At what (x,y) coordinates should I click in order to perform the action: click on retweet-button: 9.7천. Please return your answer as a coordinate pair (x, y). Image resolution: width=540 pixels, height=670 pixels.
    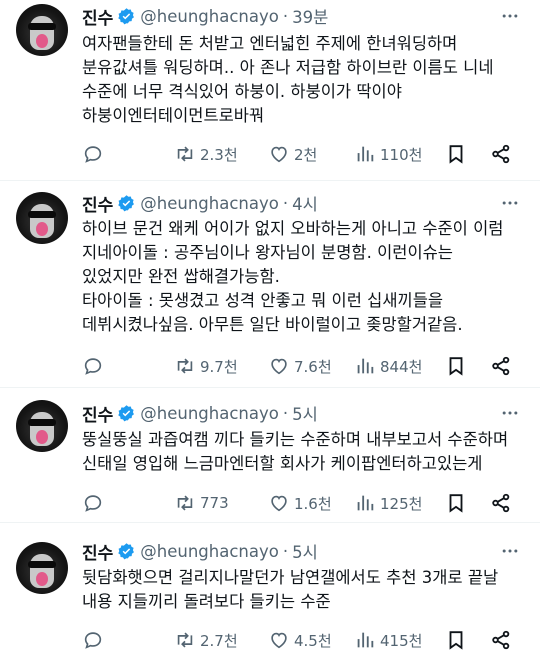
    Looking at the image, I should click on (206, 366).